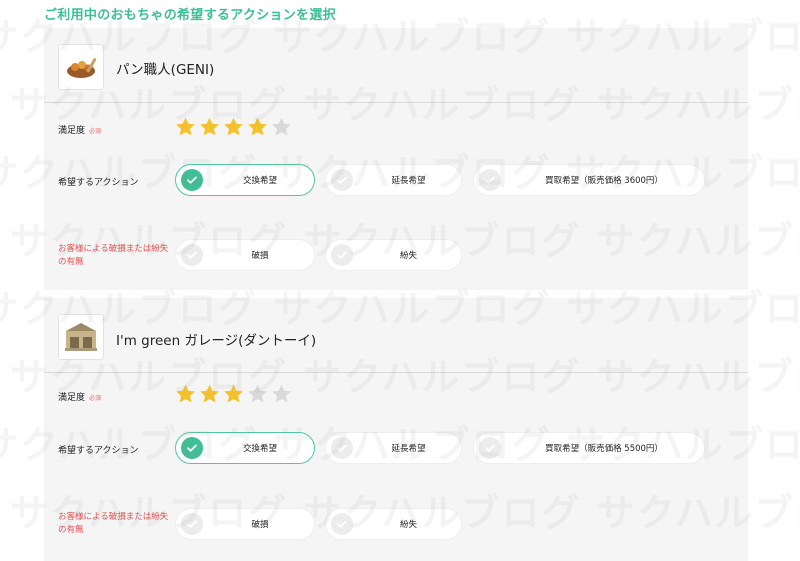 Image resolution: width=800 pixels, height=561 pixels. What do you see at coordinates (81, 67) in the screenshot?
I see `bread-toy-icon` at bounding box center [81, 67].